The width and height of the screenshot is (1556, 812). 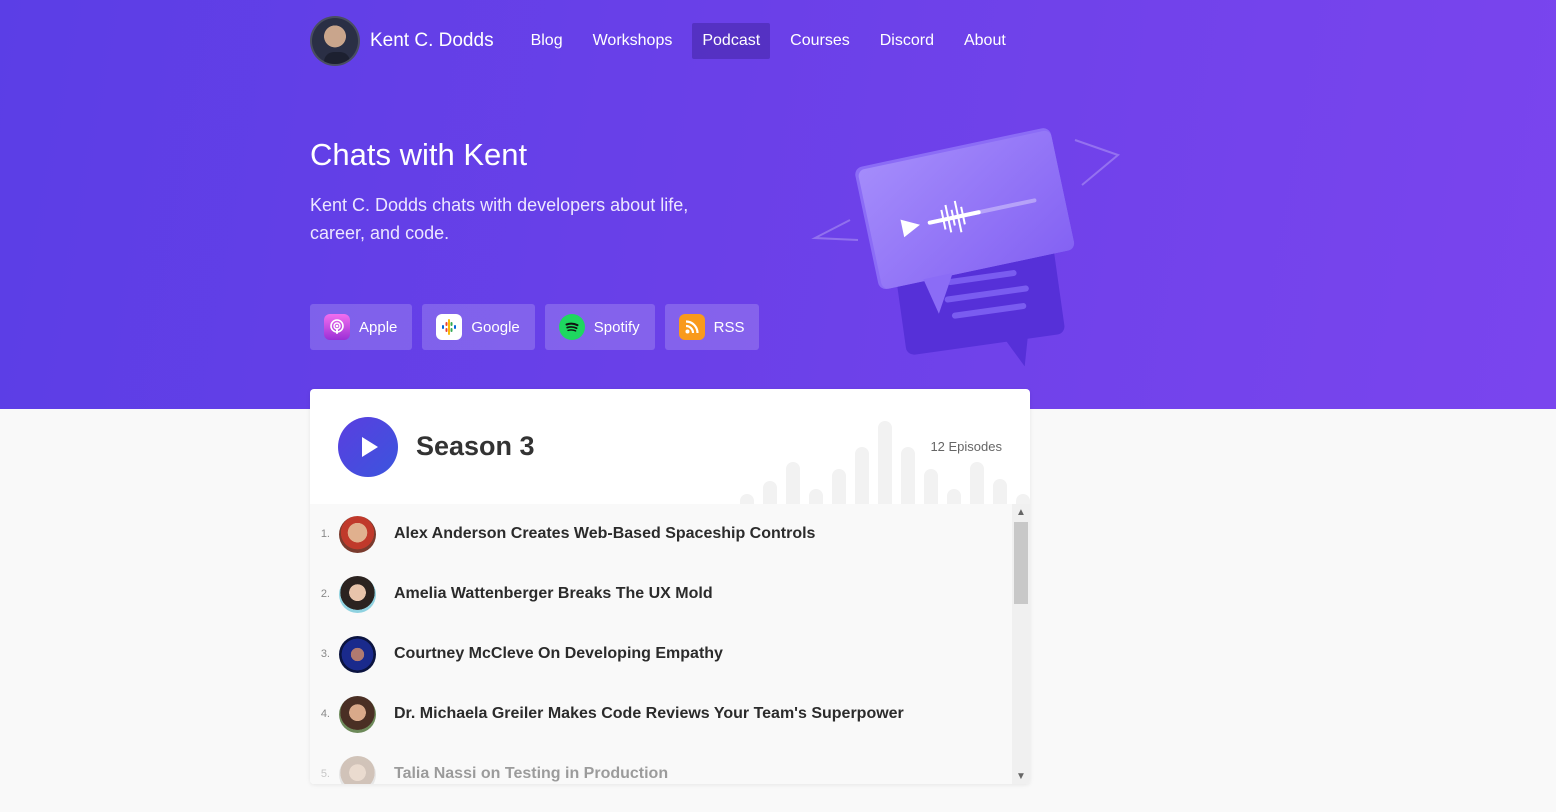 What do you see at coordinates (325, 534) in the screenshot?
I see `episode-number: 1.` at bounding box center [325, 534].